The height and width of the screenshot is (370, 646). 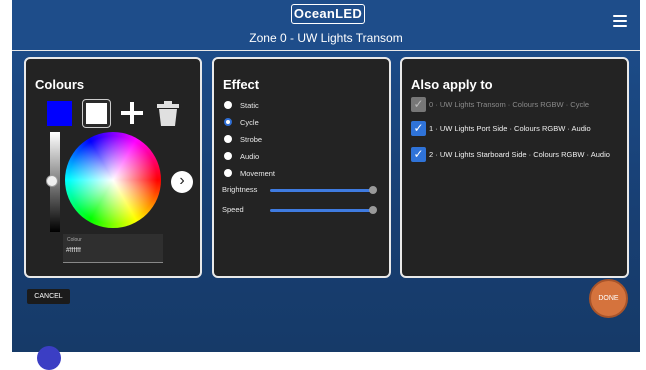 What do you see at coordinates (620, 21) in the screenshot?
I see `hamburger-menu-icon` at bounding box center [620, 21].